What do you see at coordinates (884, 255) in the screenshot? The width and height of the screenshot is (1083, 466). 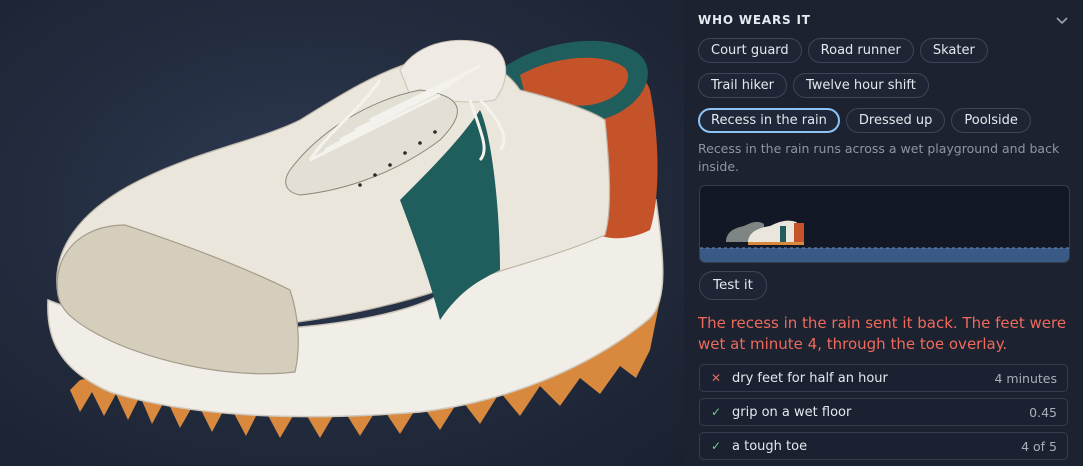 I see `wet-floor` at bounding box center [884, 255].